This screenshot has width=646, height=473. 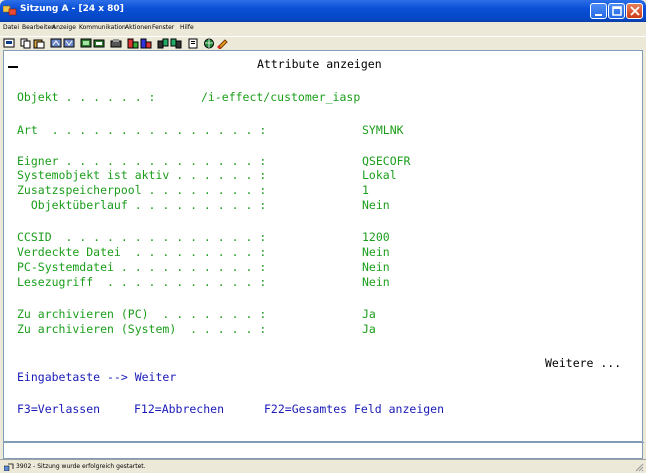 I want to click on close-icon, so click(x=635, y=11).